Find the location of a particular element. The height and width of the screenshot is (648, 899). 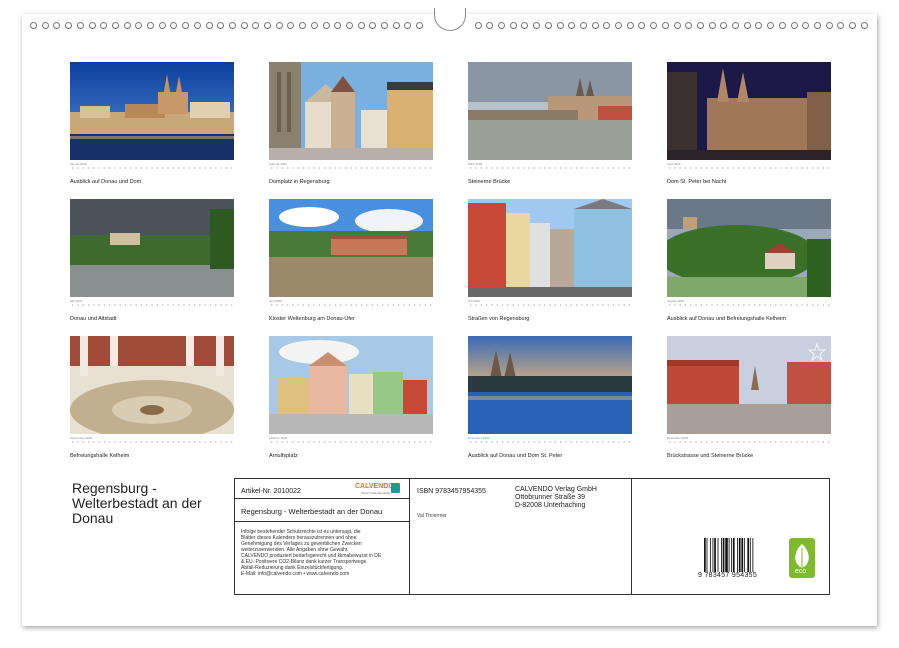

photo-july is located at coordinates (550, 248).